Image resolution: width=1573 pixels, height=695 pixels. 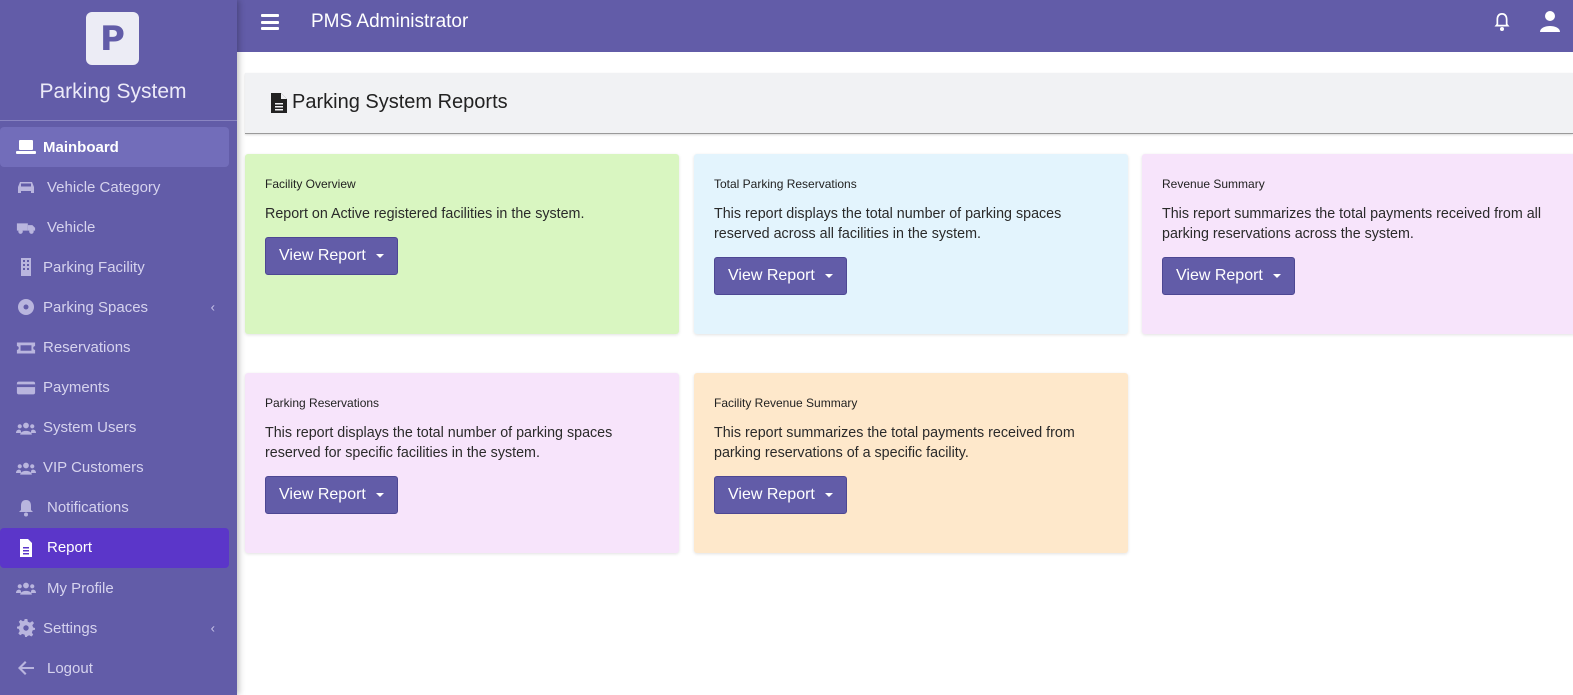 What do you see at coordinates (80, 588) in the screenshot?
I see `sidebar-item-label: My Profile` at bounding box center [80, 588].